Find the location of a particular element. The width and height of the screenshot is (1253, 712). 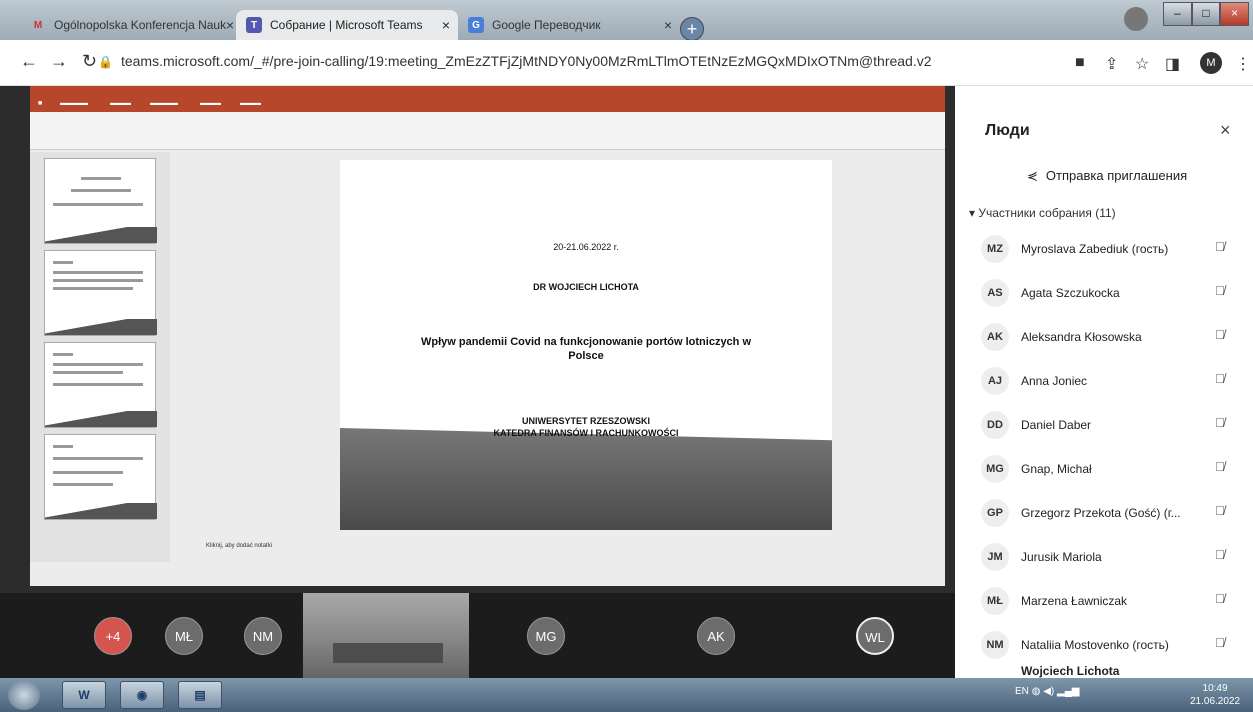

participants-section-header: ▾ Участники собрания (11) is located at coordinates (1042, 213).